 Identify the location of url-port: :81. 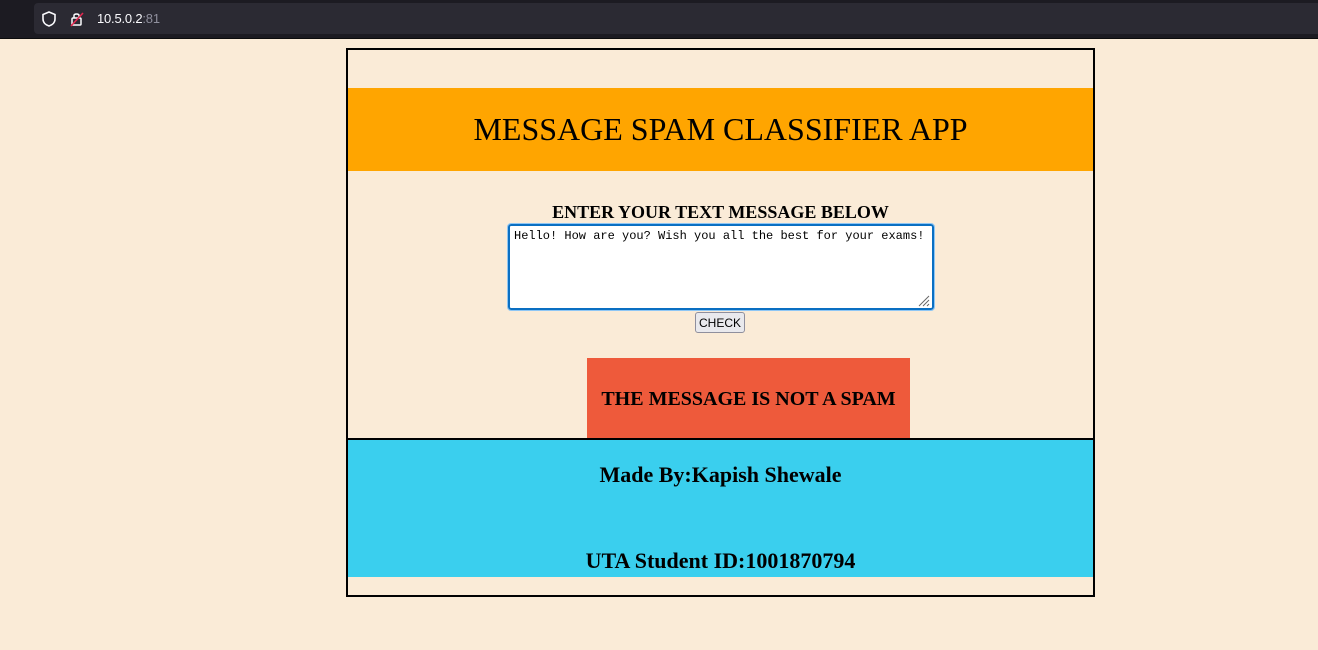
(151, 18).